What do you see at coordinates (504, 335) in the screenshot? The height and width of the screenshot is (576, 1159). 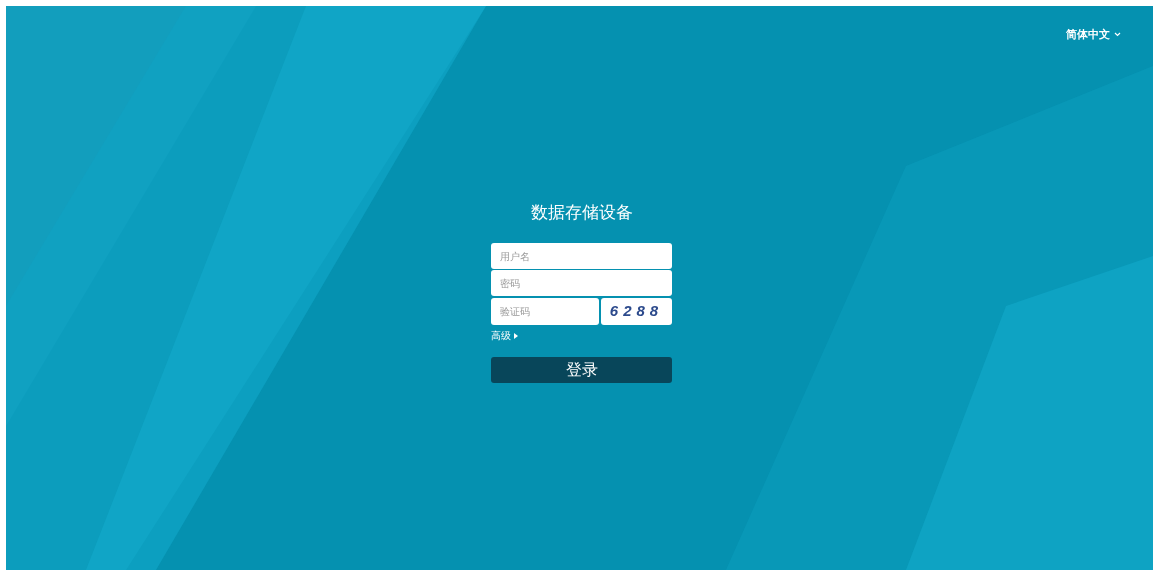 I see `advanced-toggle: 高级` at bounding box center [504, 335].